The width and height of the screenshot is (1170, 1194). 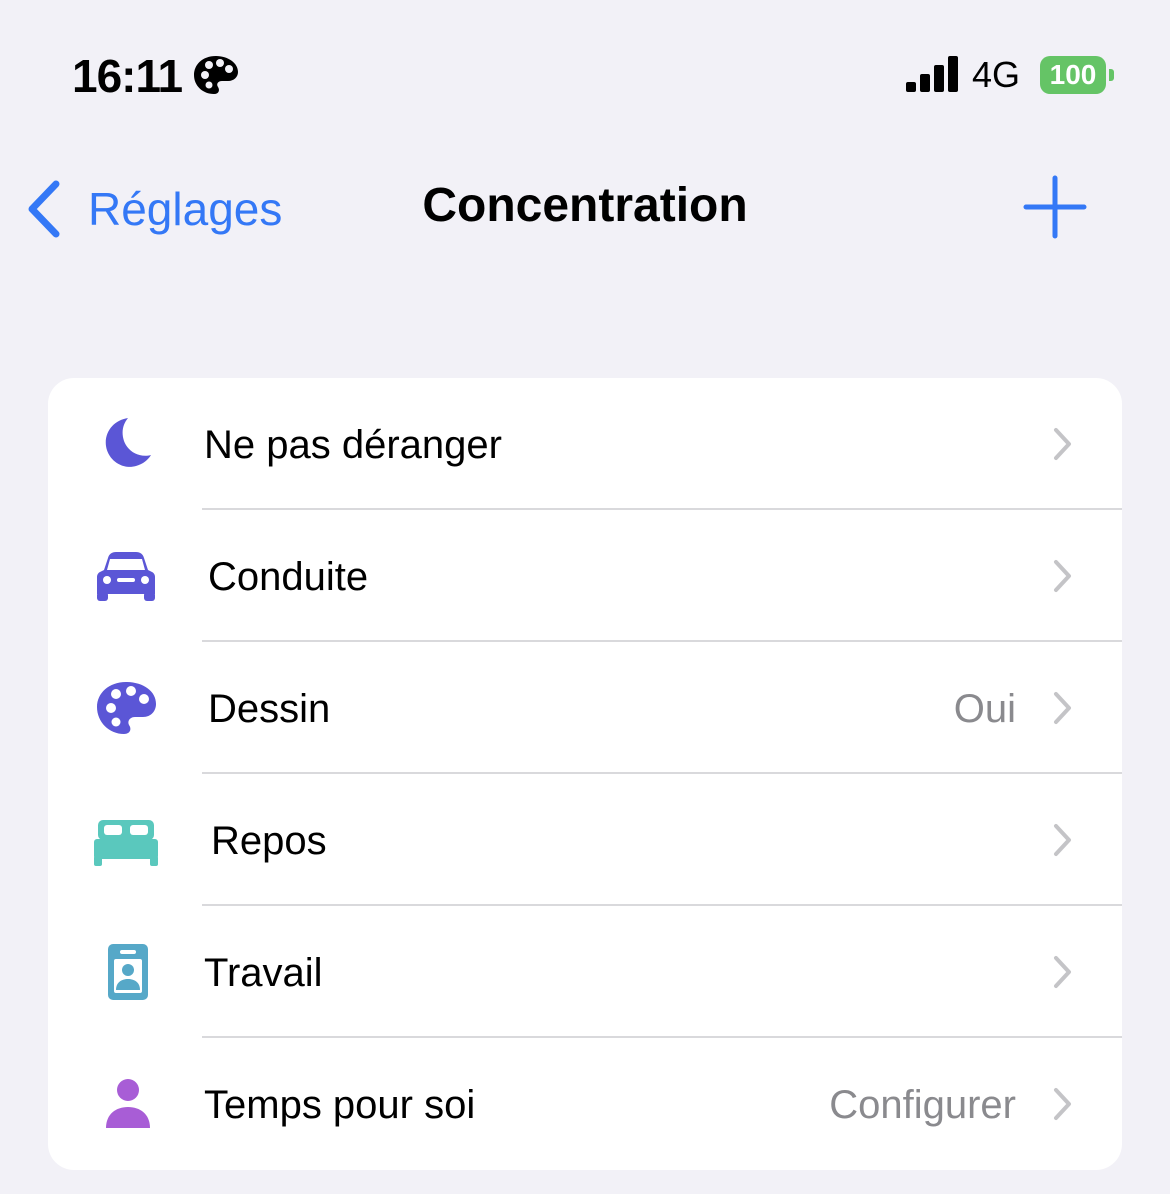 I want to click on page-title: Concentration, so click(x=585, y=205).